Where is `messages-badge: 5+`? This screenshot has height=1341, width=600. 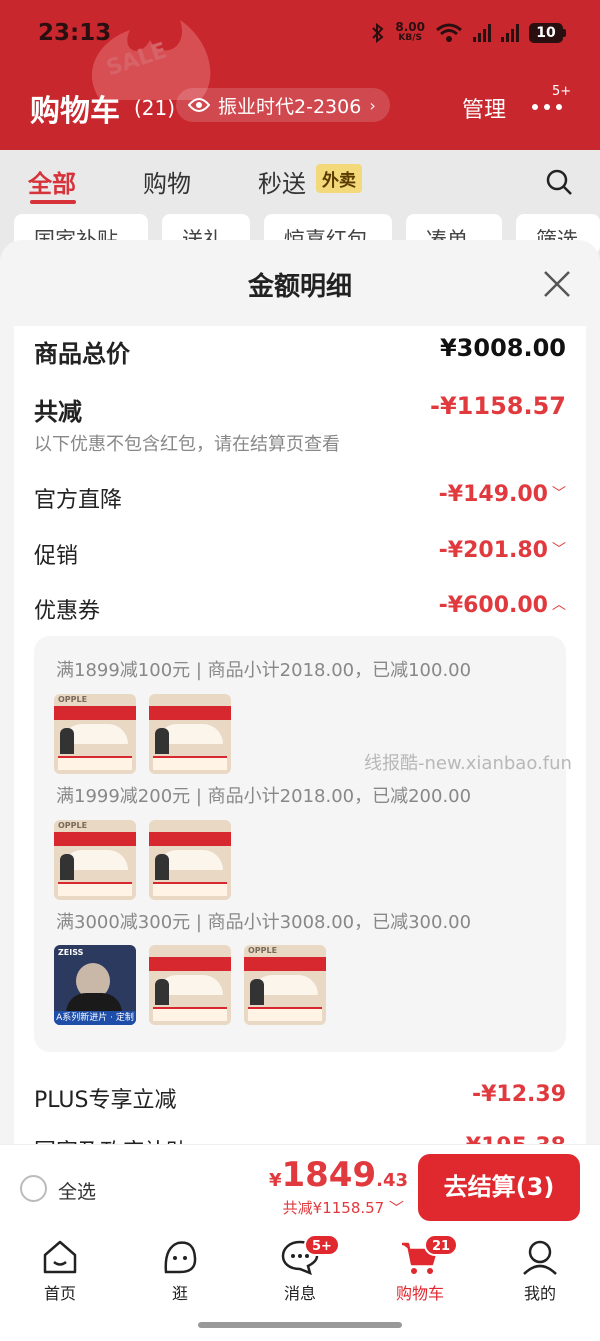
messages-badge: 5+ is located at coordinates (322, 1245).